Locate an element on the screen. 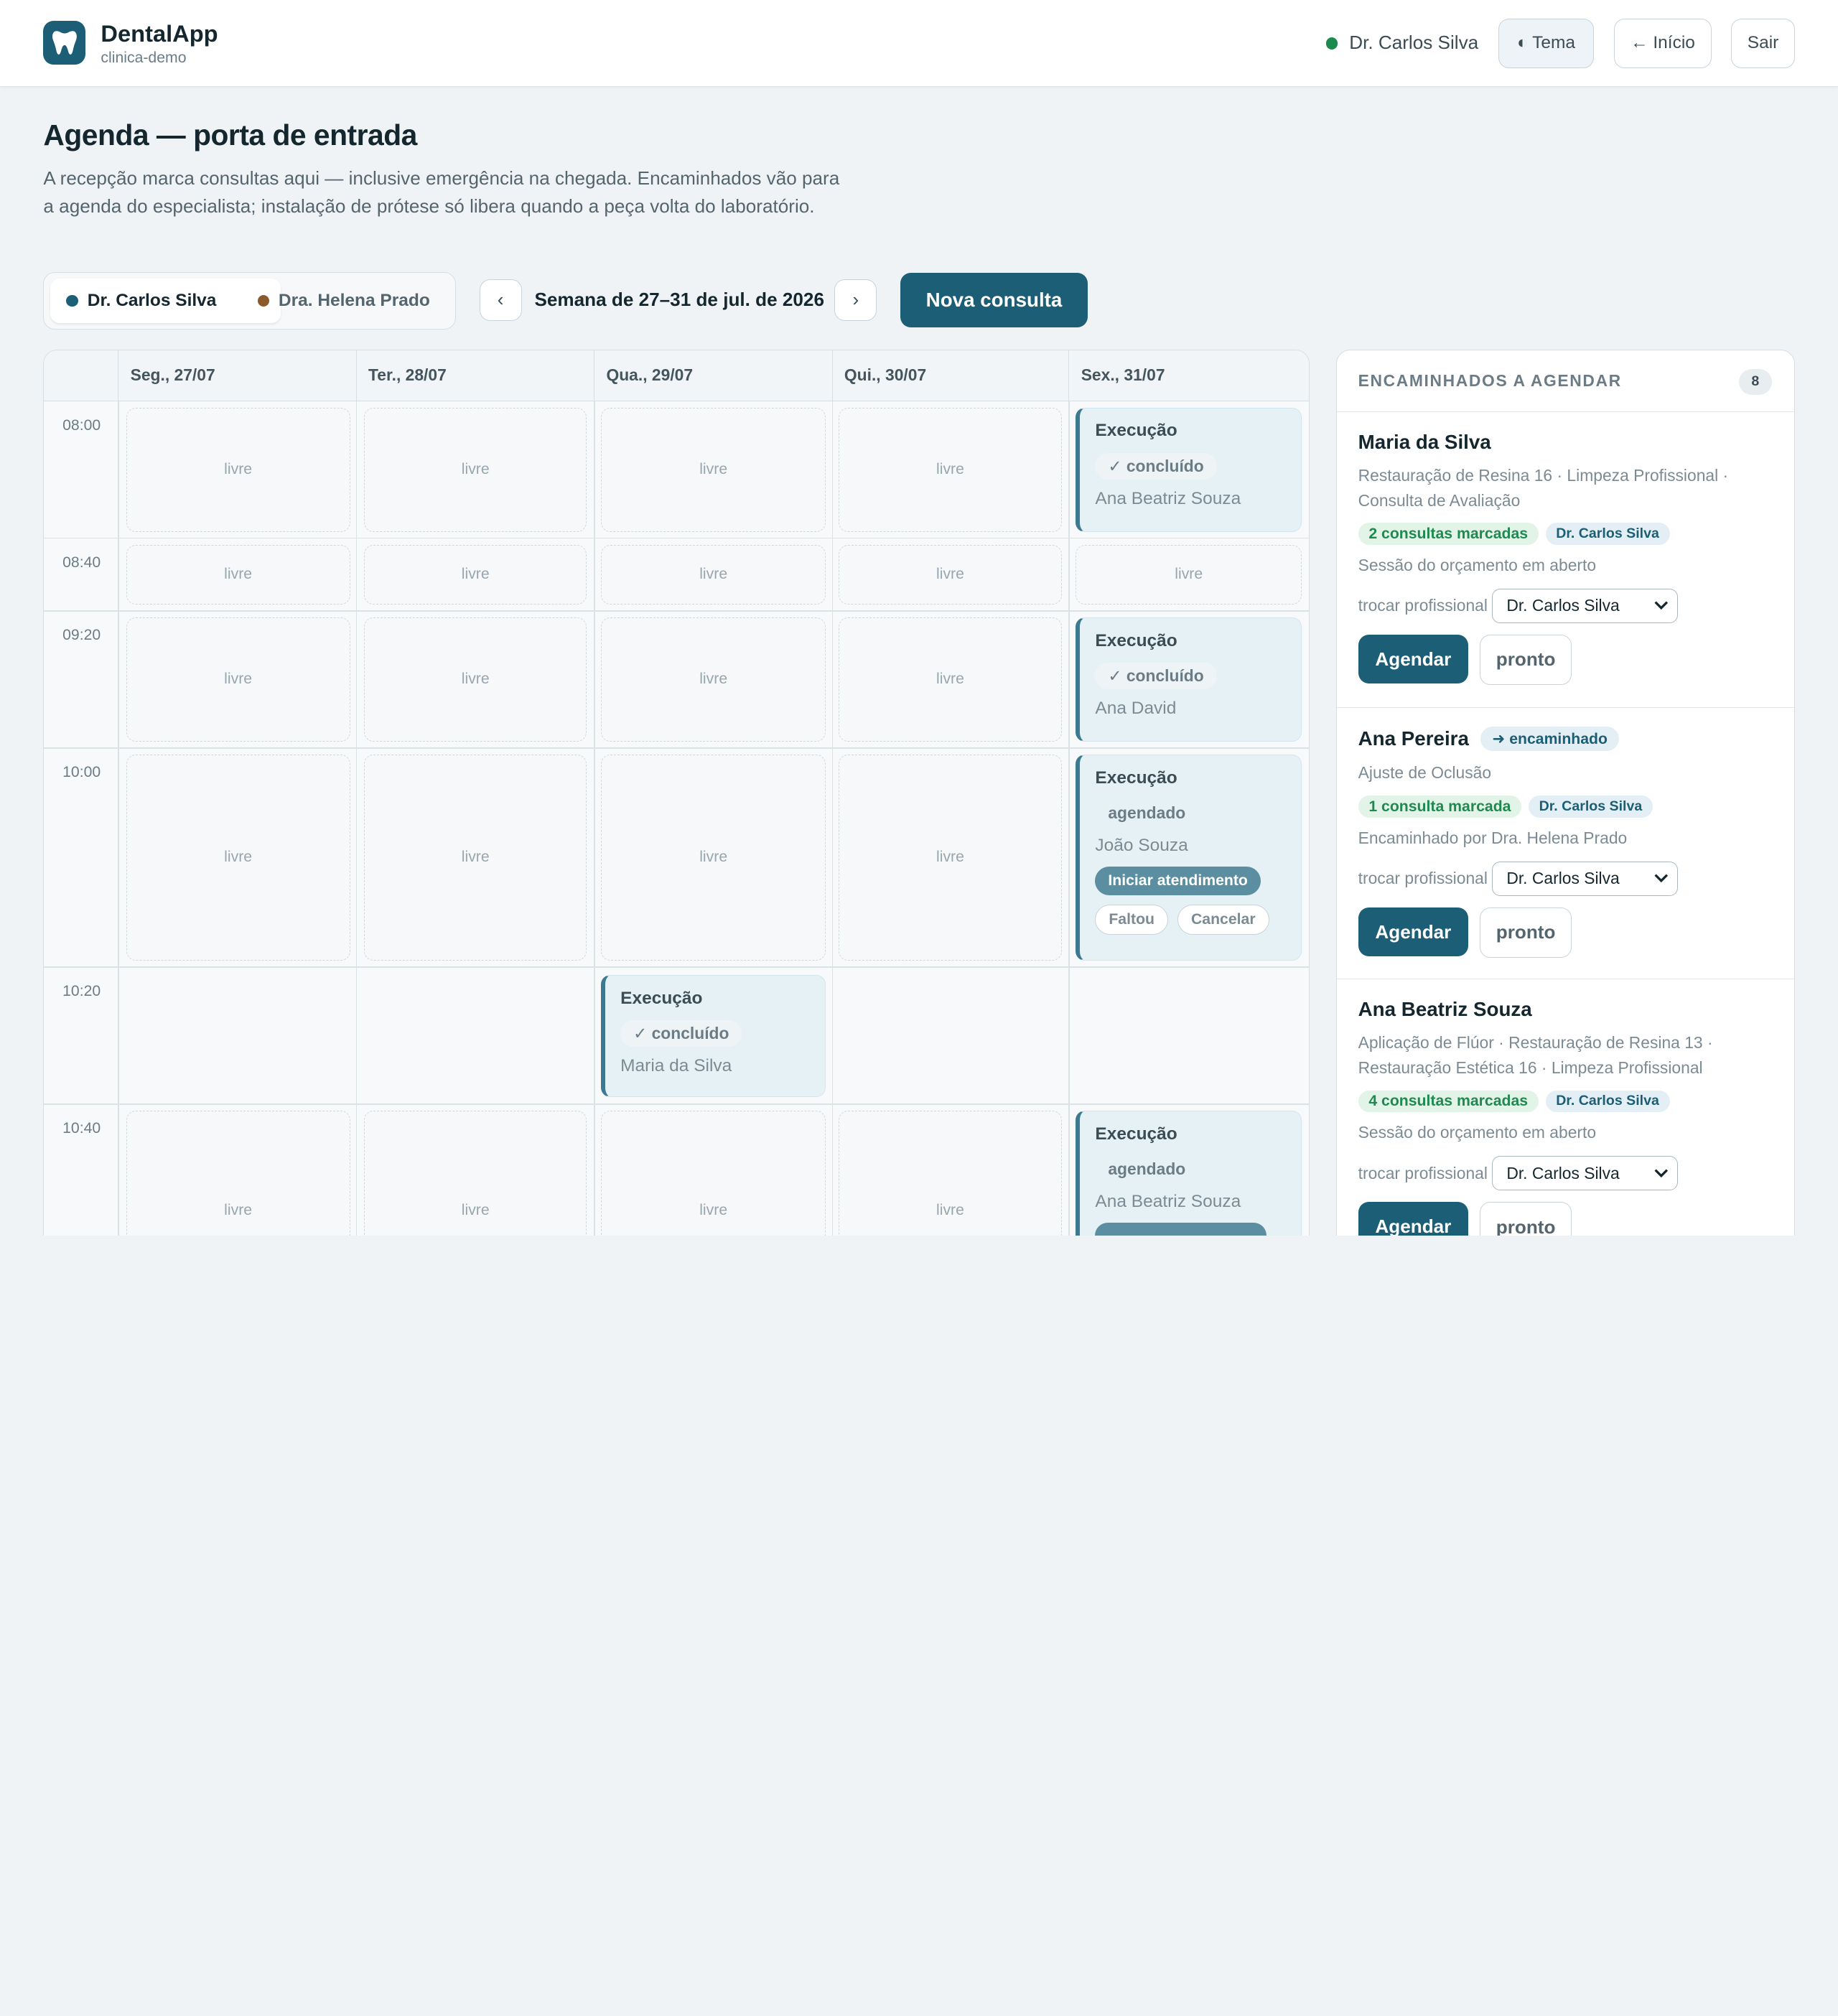 Image resolution: width=1838 pixels, height=2016 pixels. selected-dentist: Dr. Carlos Silva is located at coordinates (1563, 878).